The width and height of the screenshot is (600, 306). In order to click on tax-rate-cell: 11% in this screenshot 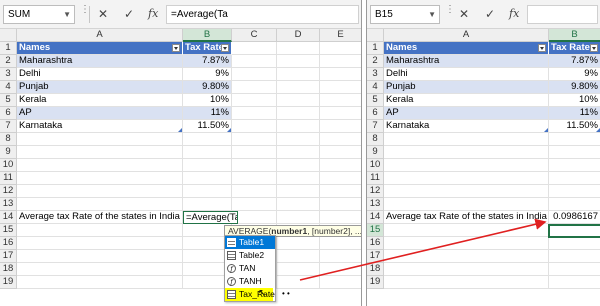, I will do `click(207, 113)`.